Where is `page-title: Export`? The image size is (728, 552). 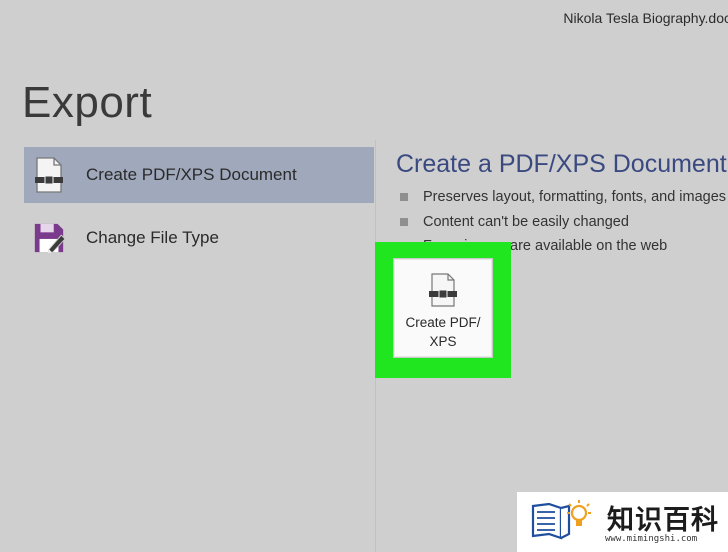 page-title: Export is located at coordinates (87, 102).